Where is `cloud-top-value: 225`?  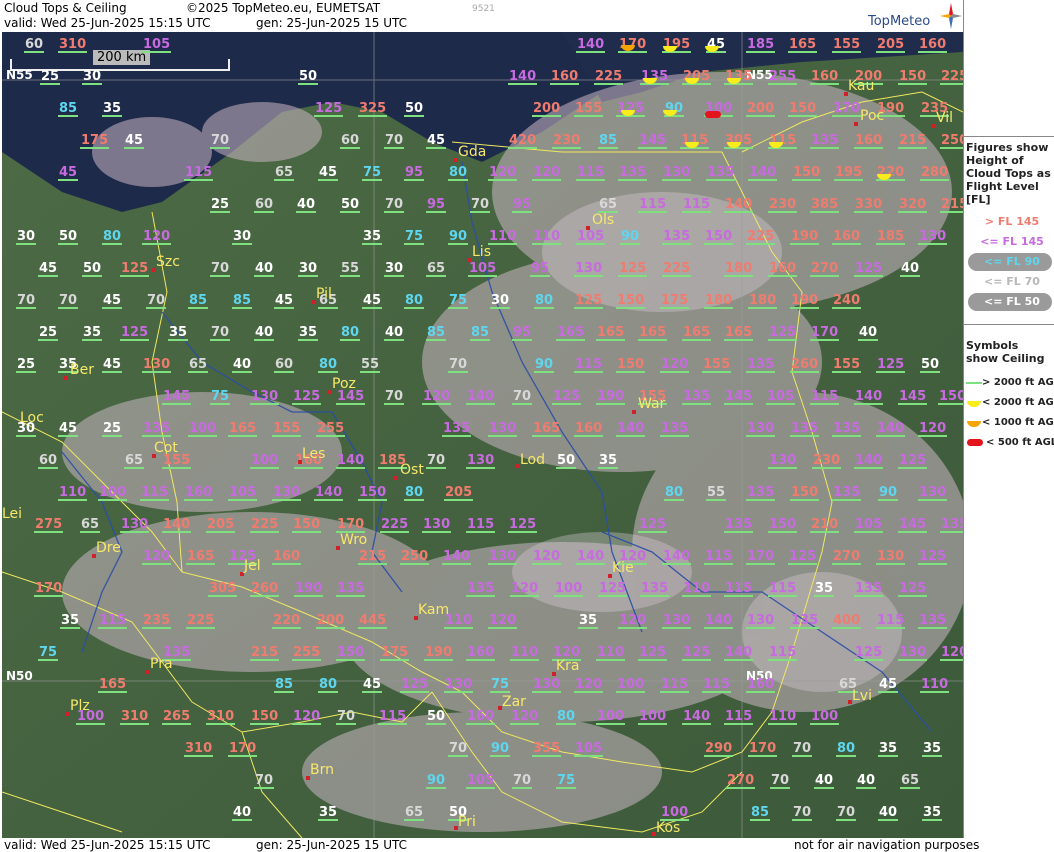
cloud-top-value: 225 is located at coordinates (201, 621).